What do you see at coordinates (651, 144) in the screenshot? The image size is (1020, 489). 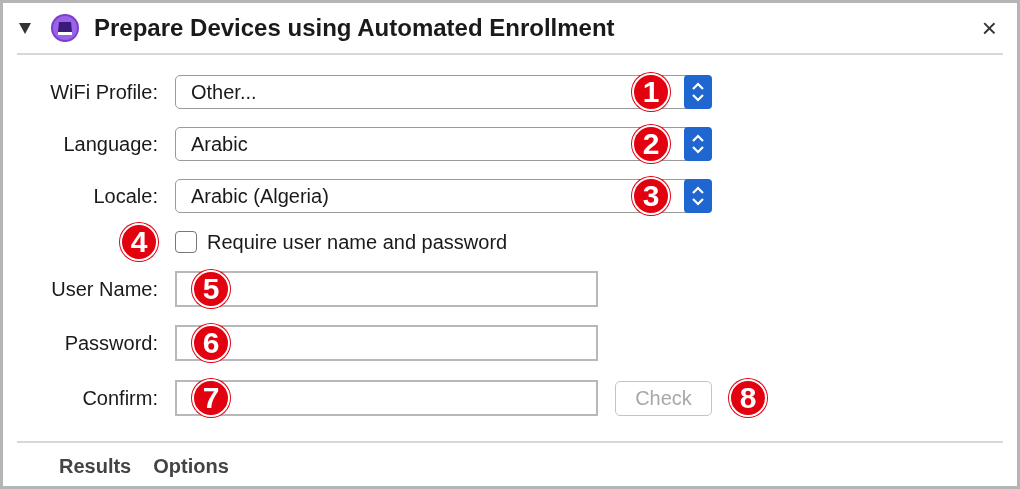 I see `callout-badge: 2` at bounding box center [651, 144].